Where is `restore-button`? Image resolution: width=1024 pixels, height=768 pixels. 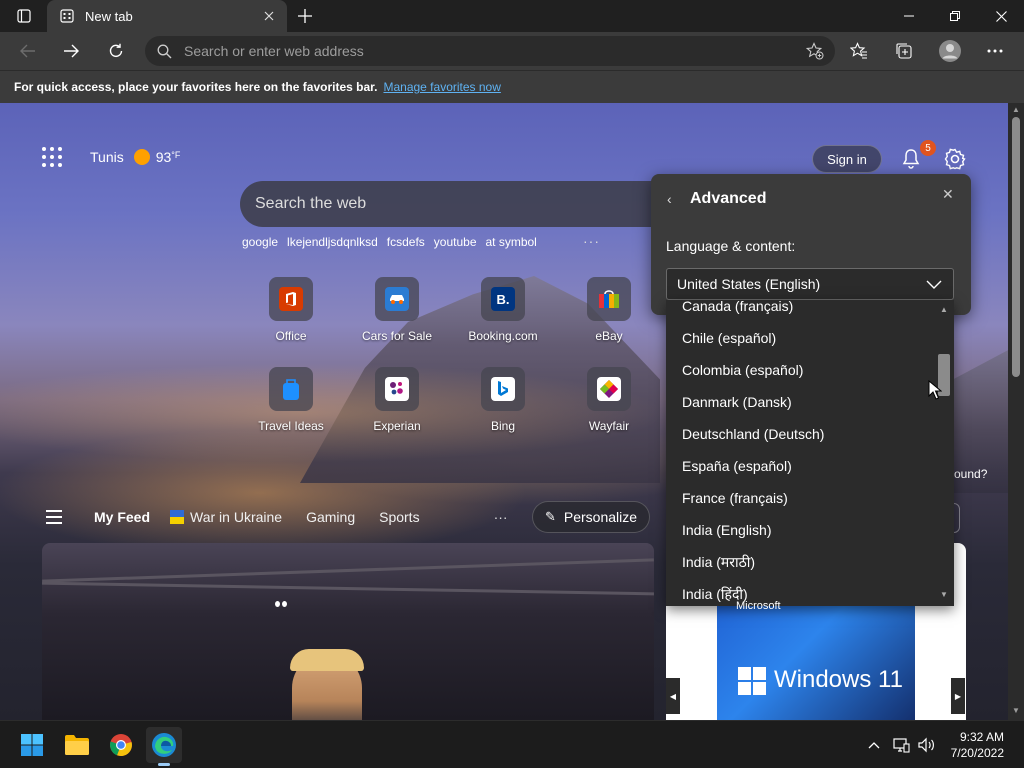
restore-button is located at coordinates (955, 16).